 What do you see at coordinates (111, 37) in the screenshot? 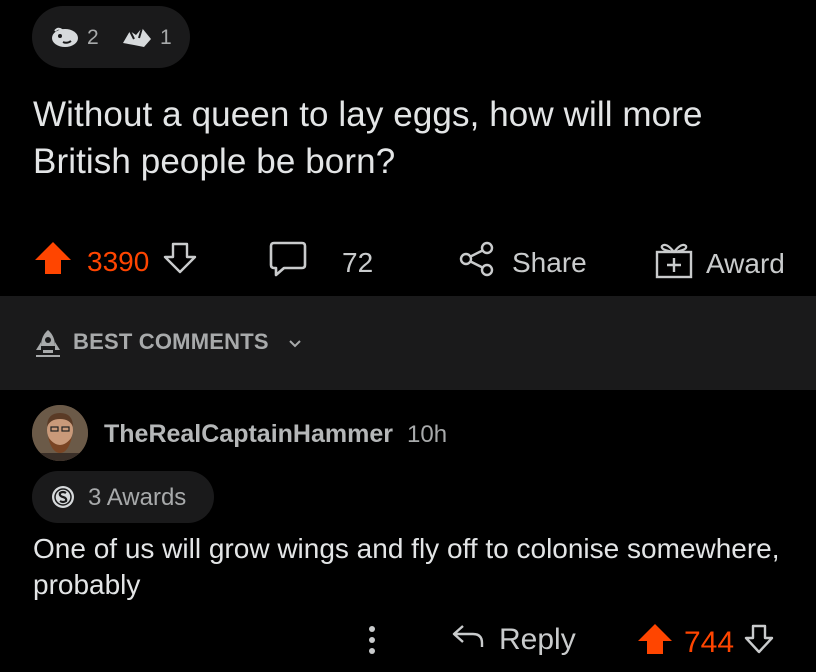
I see `post-awards-pill: 2 1` at bounding box center [111, 37].